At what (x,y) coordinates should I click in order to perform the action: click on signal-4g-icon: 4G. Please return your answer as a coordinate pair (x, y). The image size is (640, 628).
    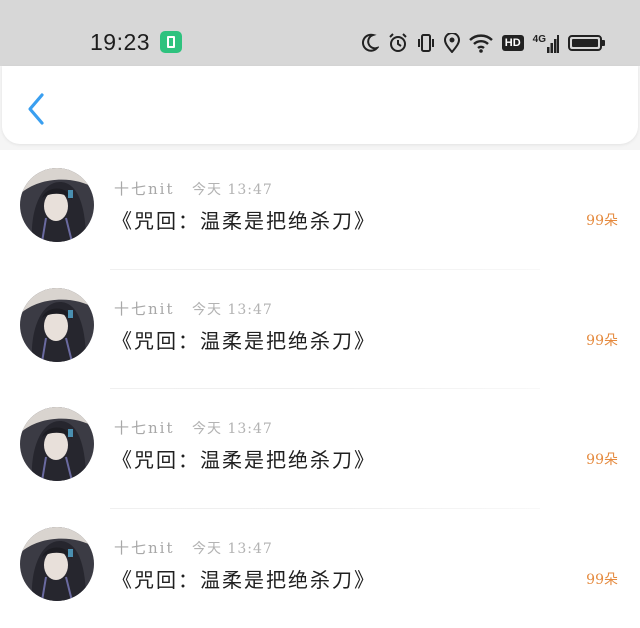
    Looking at the image, I should click on (546, 43).